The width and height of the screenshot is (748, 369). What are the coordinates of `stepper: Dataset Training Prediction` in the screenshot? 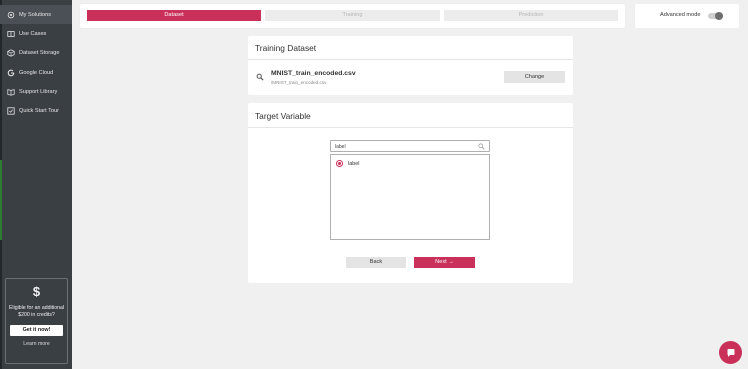 It's located at (352, 16).